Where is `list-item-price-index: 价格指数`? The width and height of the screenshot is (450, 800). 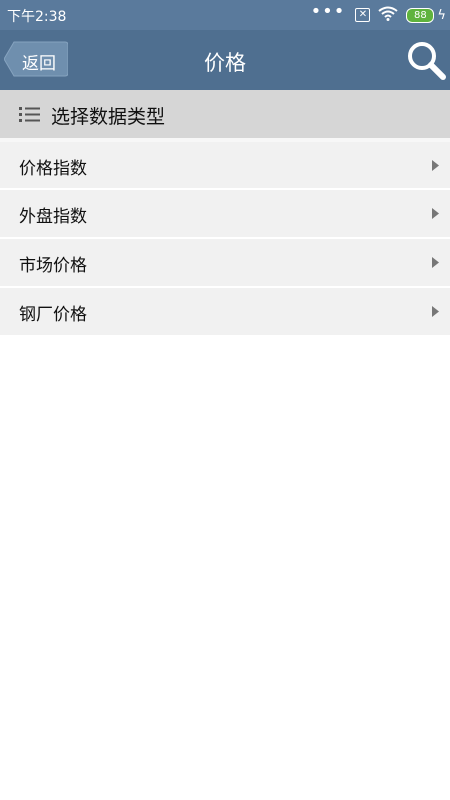
list-item-price-index: 价格指数 is located at coordinates (225, 163).